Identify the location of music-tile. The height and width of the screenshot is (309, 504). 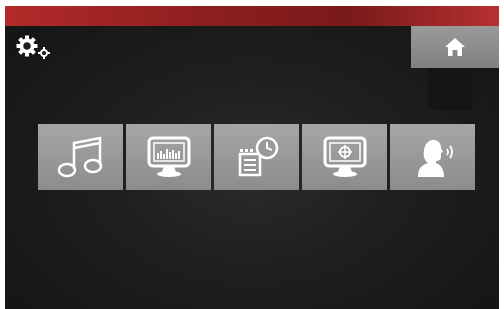
(80, 157).